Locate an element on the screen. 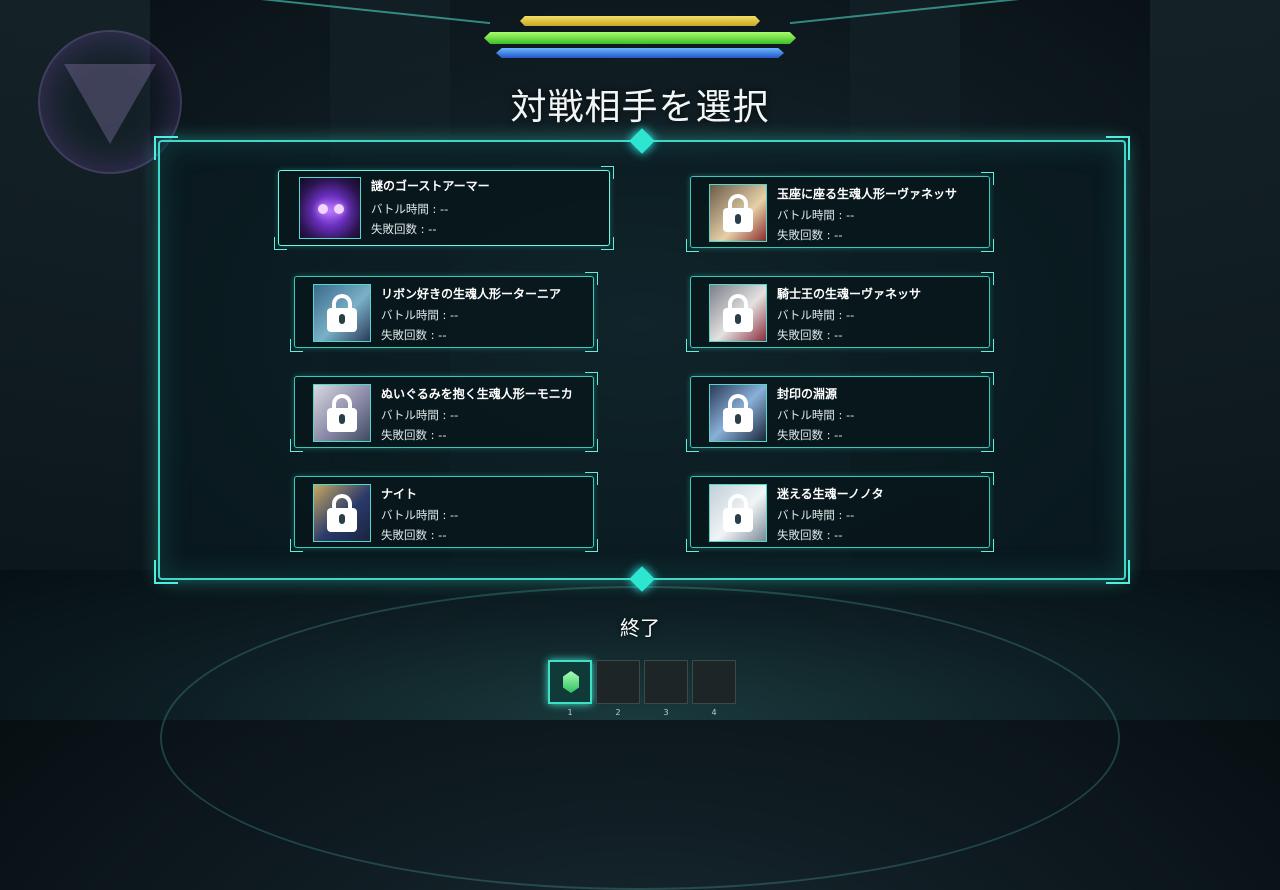  slot-number: 1 is located at coordinates (570, 712).